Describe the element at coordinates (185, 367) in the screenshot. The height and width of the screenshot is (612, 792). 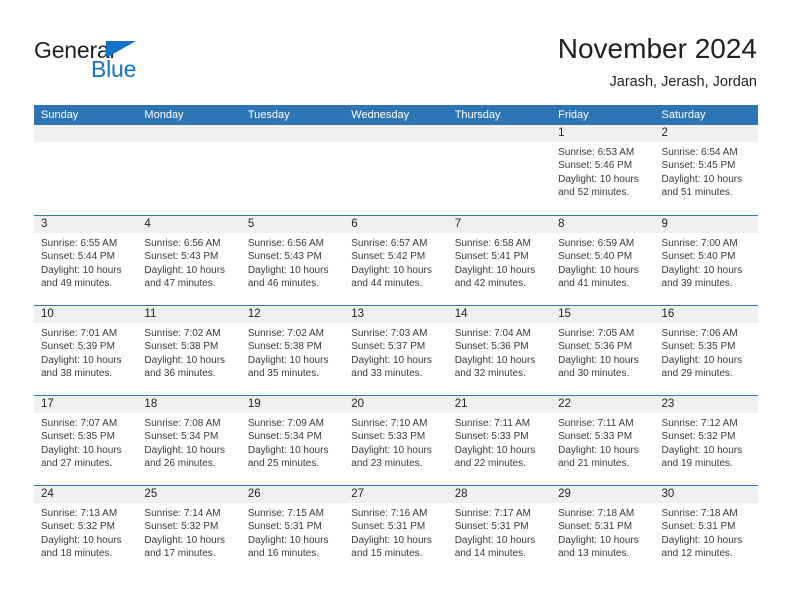
I see `daylight-text: Daylight: 10 hours and 36 minutes.` at that location.